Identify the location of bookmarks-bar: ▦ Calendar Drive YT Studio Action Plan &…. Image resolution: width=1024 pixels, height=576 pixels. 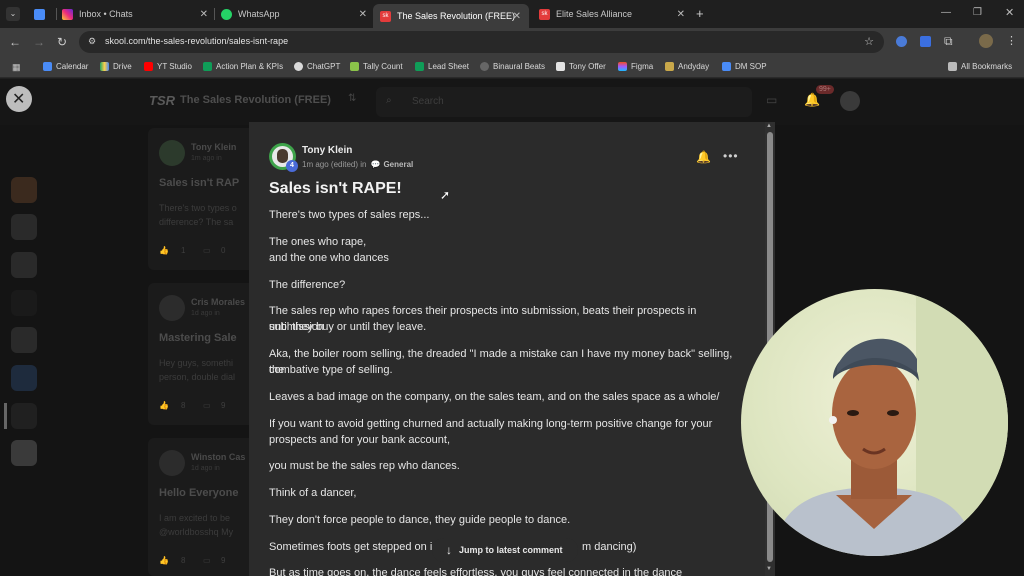
(512, 67).